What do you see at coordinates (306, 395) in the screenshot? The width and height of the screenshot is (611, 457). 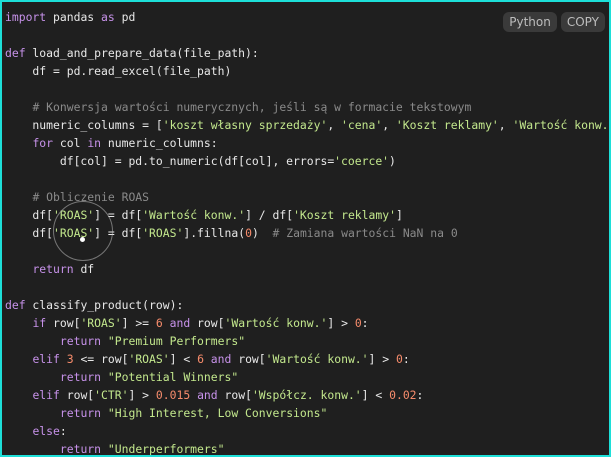 I see `code-token: 'Współcz. konw.'` at bounding box center [306, 395].